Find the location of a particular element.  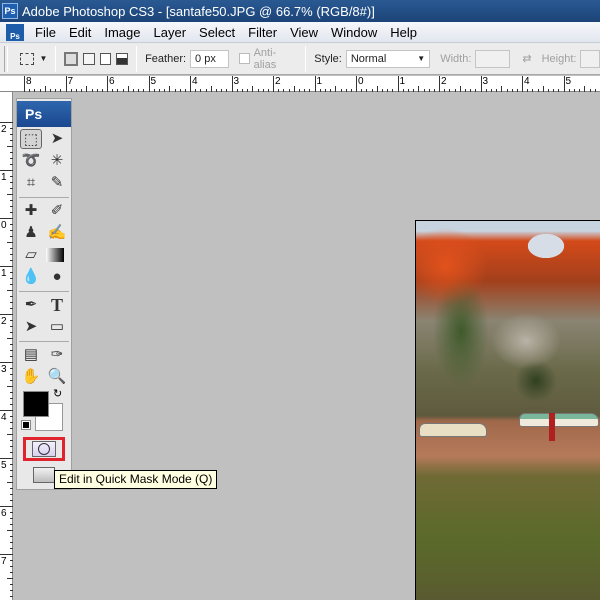

menu-file: File is located at coordinates (47, 32).